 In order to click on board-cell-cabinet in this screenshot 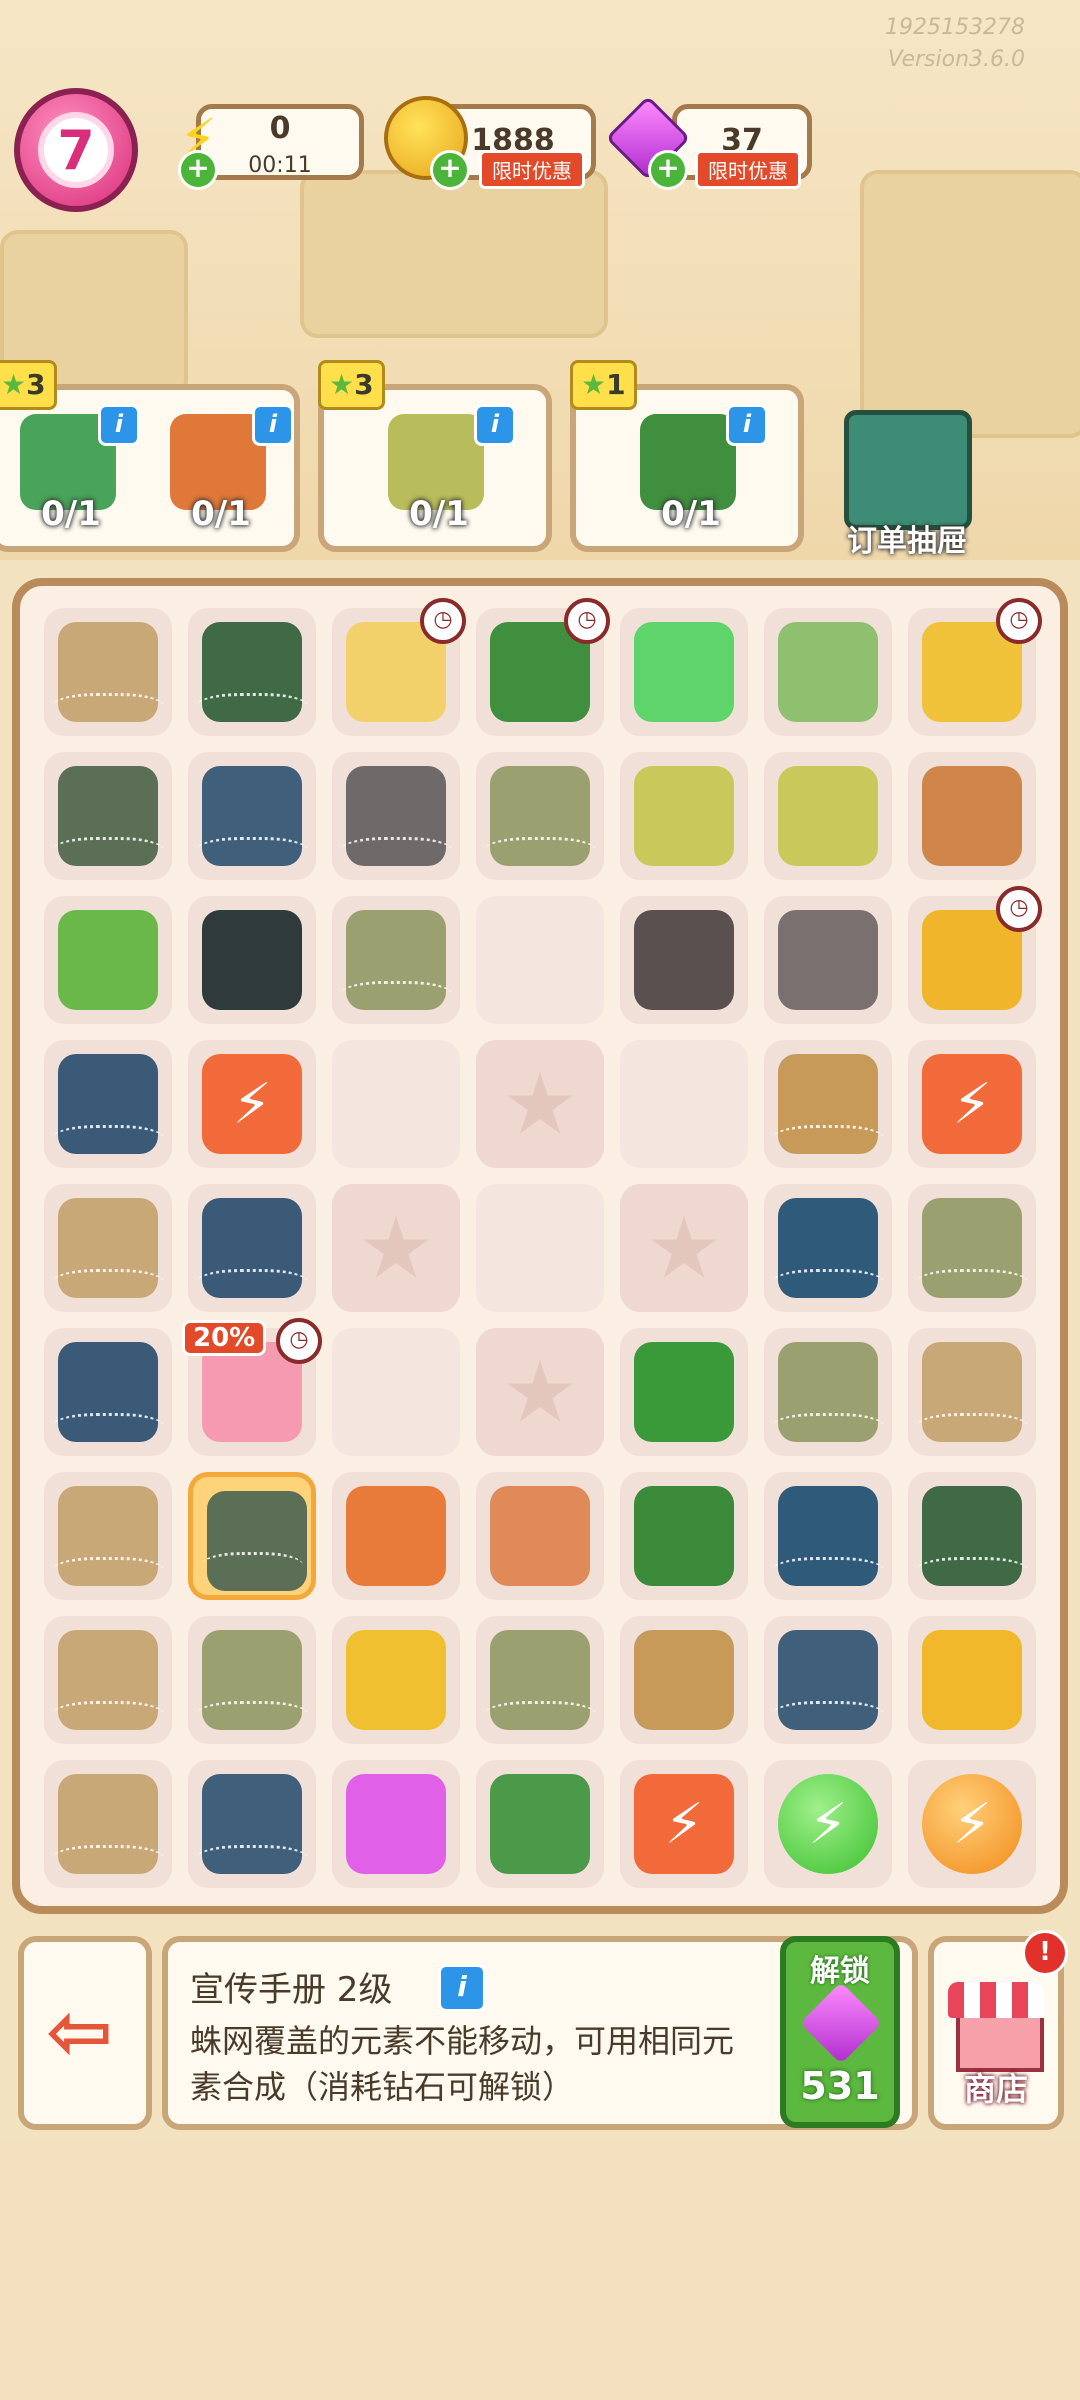, I will do `click(972, 1680)`.